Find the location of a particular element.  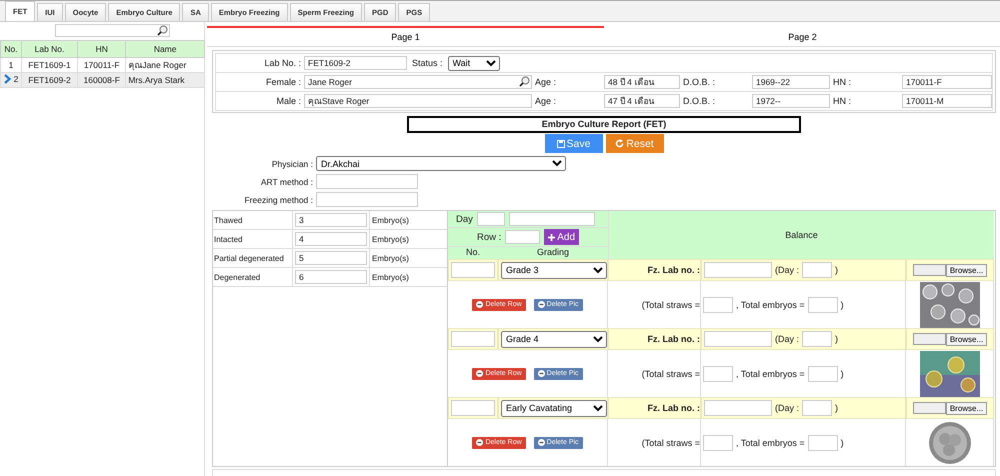

table-cell: 160008-F is located at coordinates (102, 80).